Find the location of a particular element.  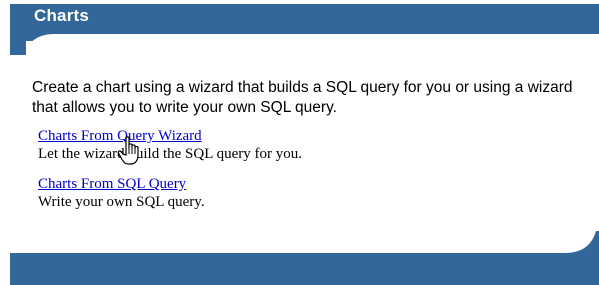

footer-decoration is located at coordinates (304, 247).